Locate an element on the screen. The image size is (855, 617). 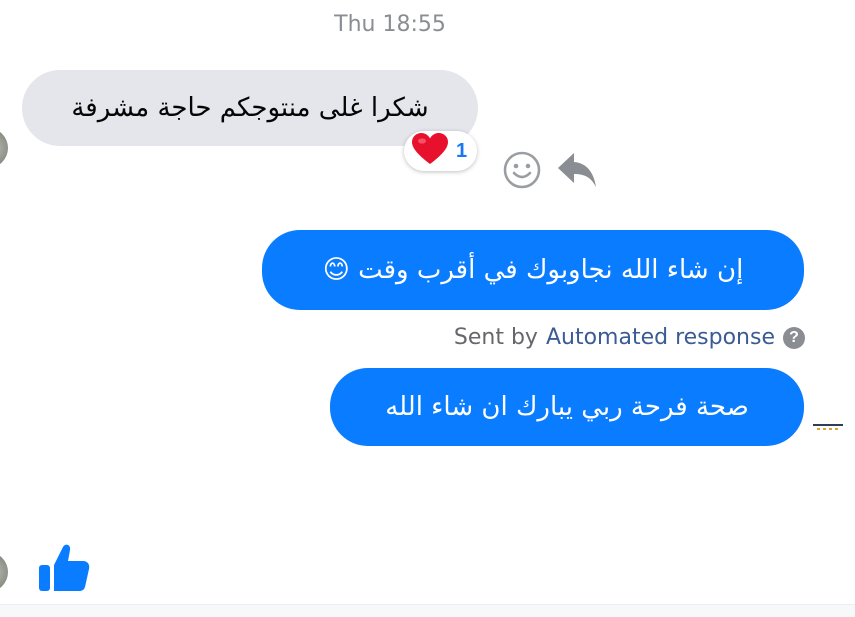
sent-by-prefix: Sent by is located at coordinates (495, 337).